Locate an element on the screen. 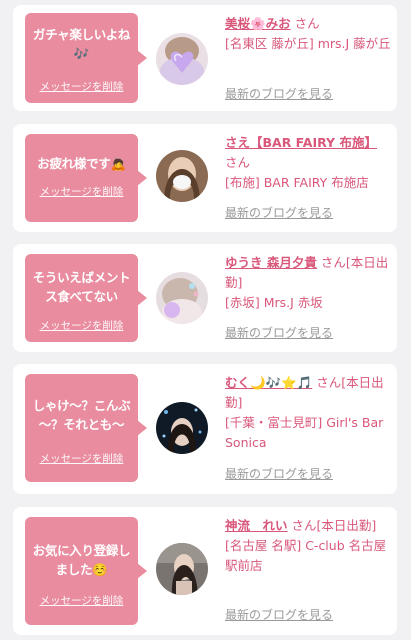 The image size is (411, 640). shop-label: [名古屋 名駅] C-club 名古屋駅前店 is located at coordinates (306, 555).